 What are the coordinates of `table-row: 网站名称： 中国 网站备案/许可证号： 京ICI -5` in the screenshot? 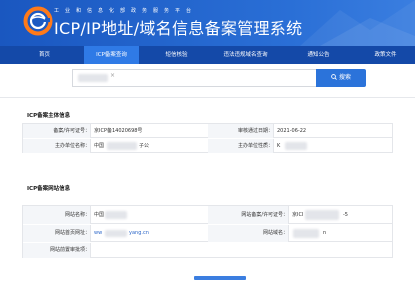 It's located at (207, 215).